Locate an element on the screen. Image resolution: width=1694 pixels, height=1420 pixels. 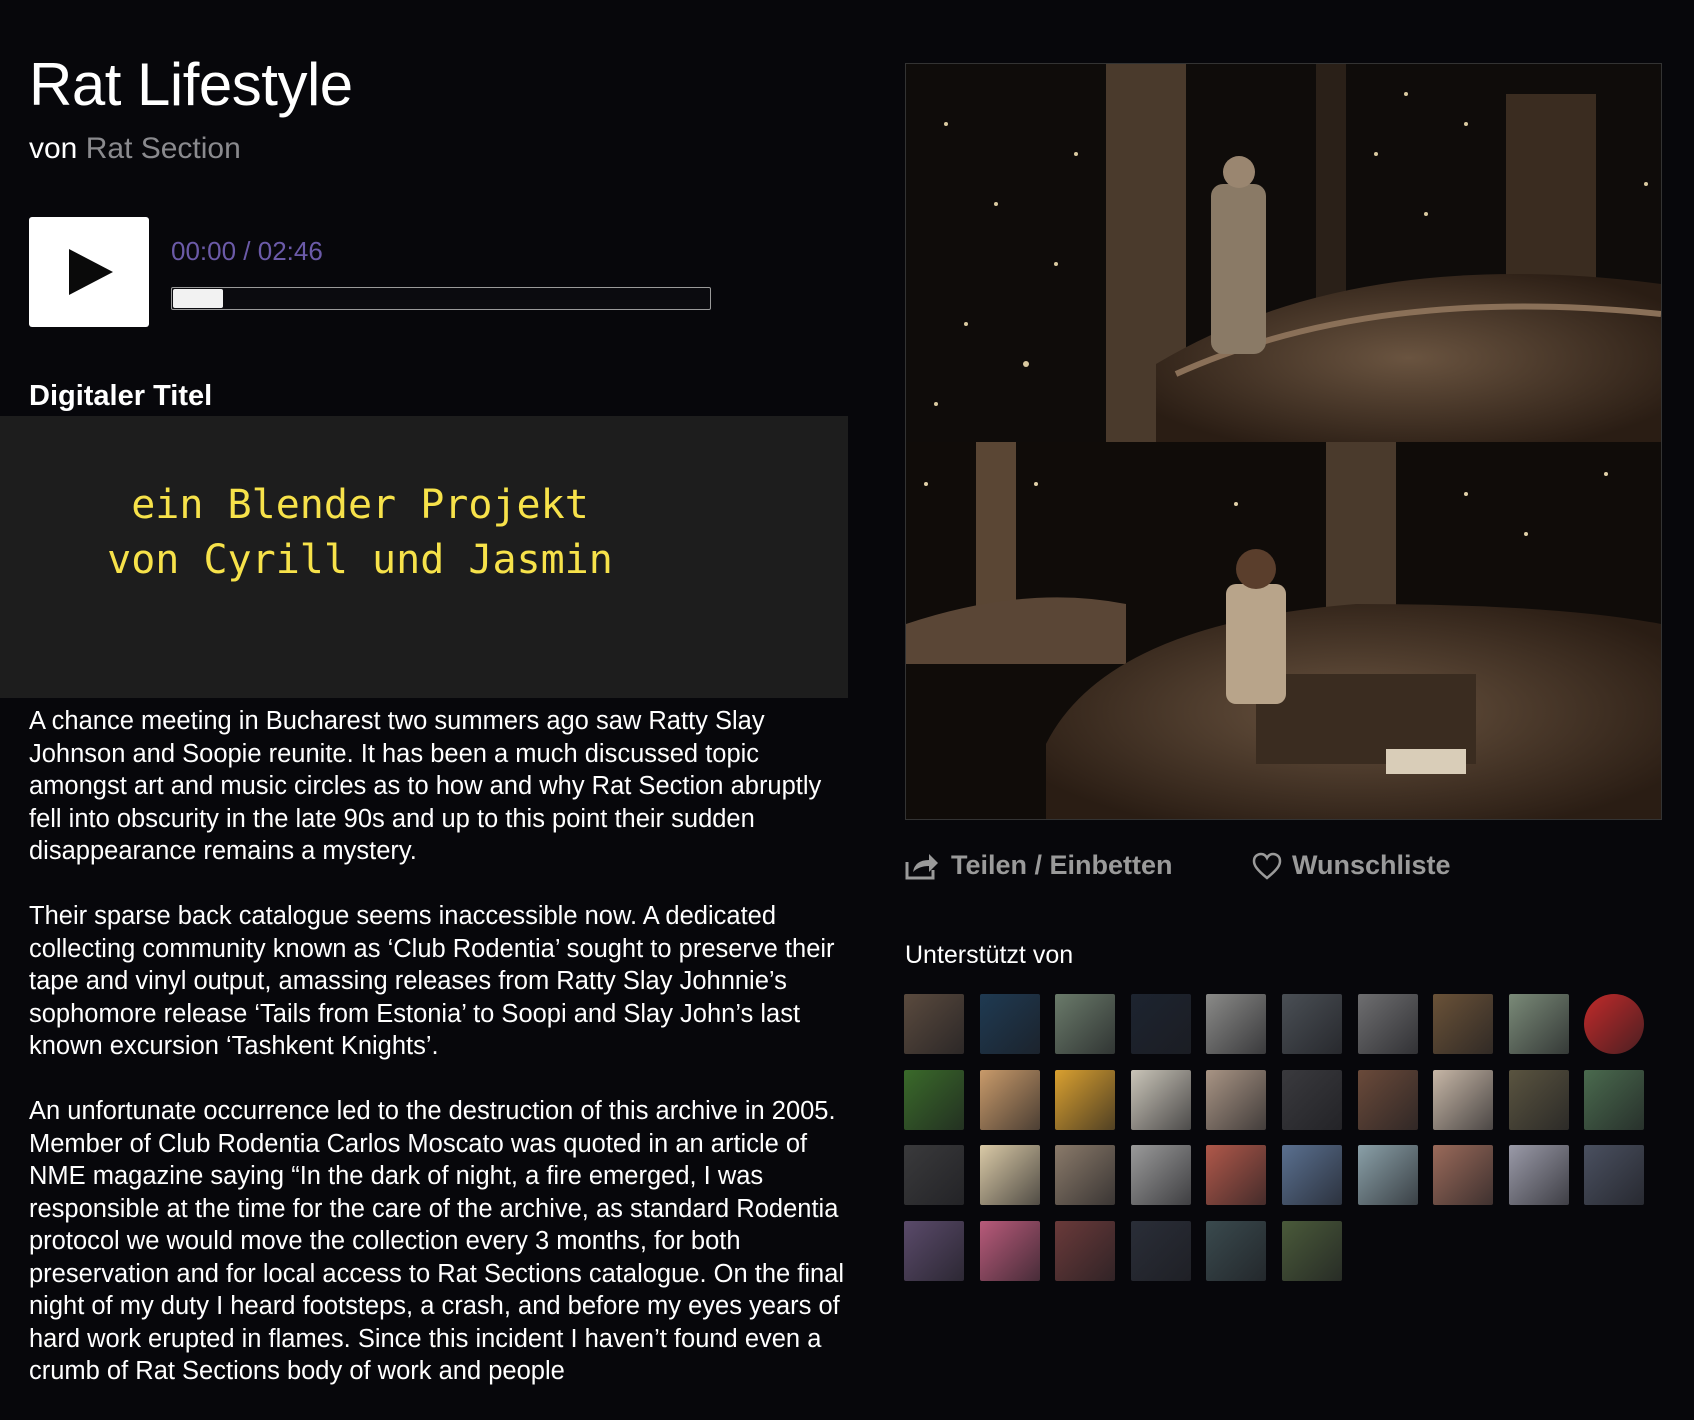
share-icon is located at coordinates (921, 866).